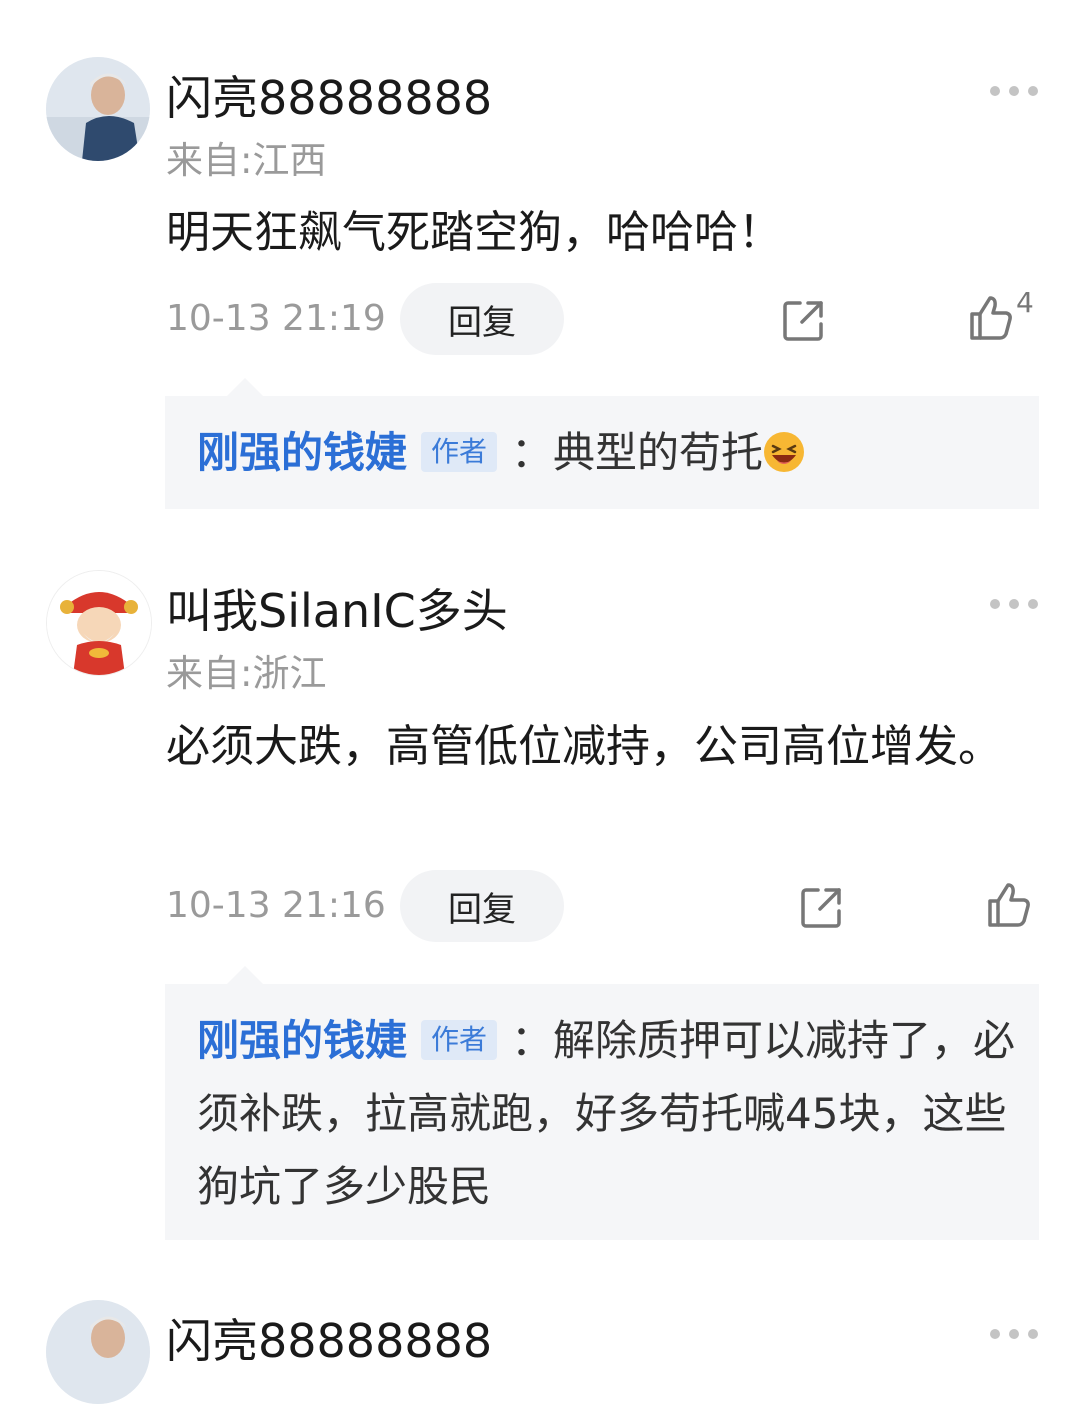  Describe the element at coordinates (98, 1352) in the screenshot. I see `avatar` at that location.